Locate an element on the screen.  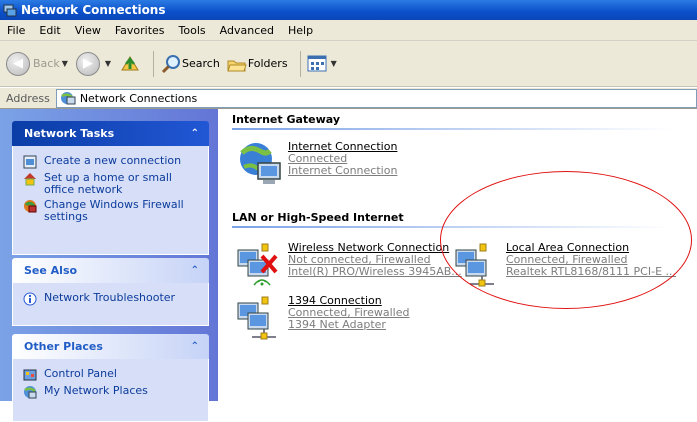
back-arrow-icon: ◀ is located at coordinates (18, 63).